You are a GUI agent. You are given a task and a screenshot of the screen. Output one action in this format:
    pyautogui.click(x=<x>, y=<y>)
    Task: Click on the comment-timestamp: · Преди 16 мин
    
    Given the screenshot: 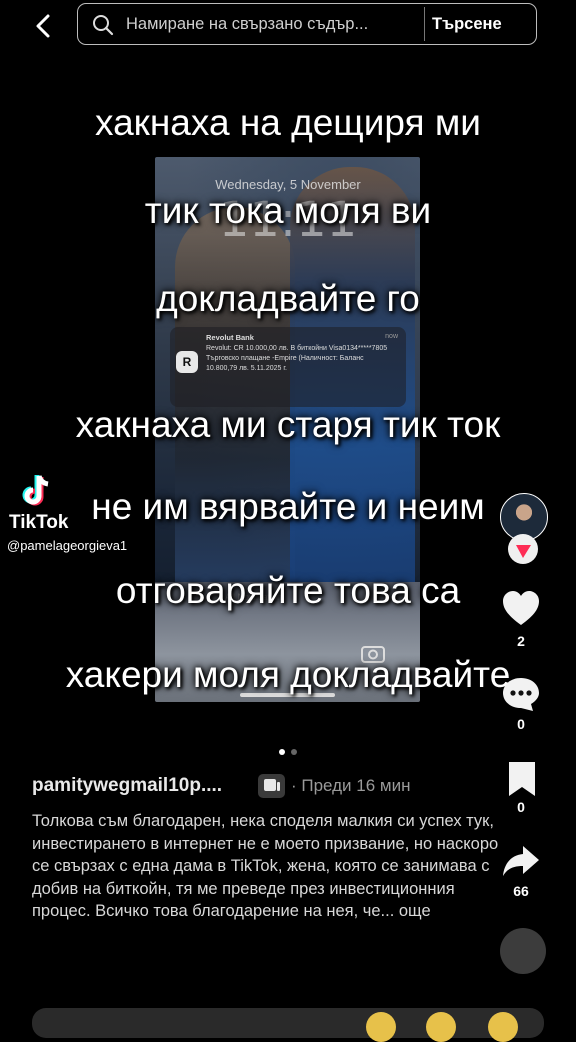 What is the action you would take?
    pyautogui.click(x=351, y=785)
    